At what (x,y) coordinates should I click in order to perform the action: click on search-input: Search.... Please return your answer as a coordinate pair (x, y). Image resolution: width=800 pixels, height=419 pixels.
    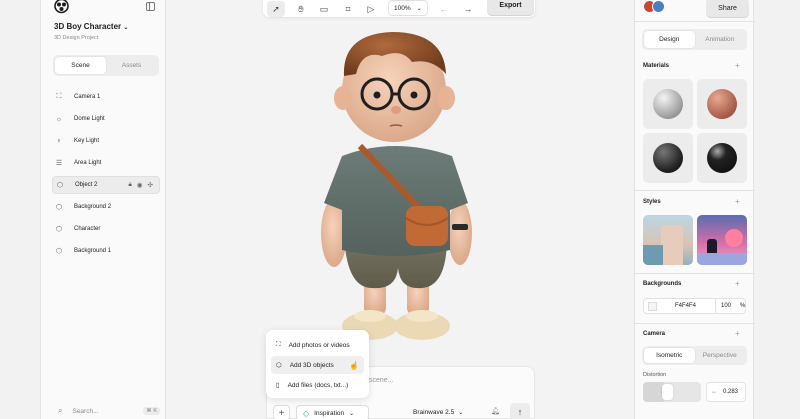
    Looking at the image, I should click on (85, 411).